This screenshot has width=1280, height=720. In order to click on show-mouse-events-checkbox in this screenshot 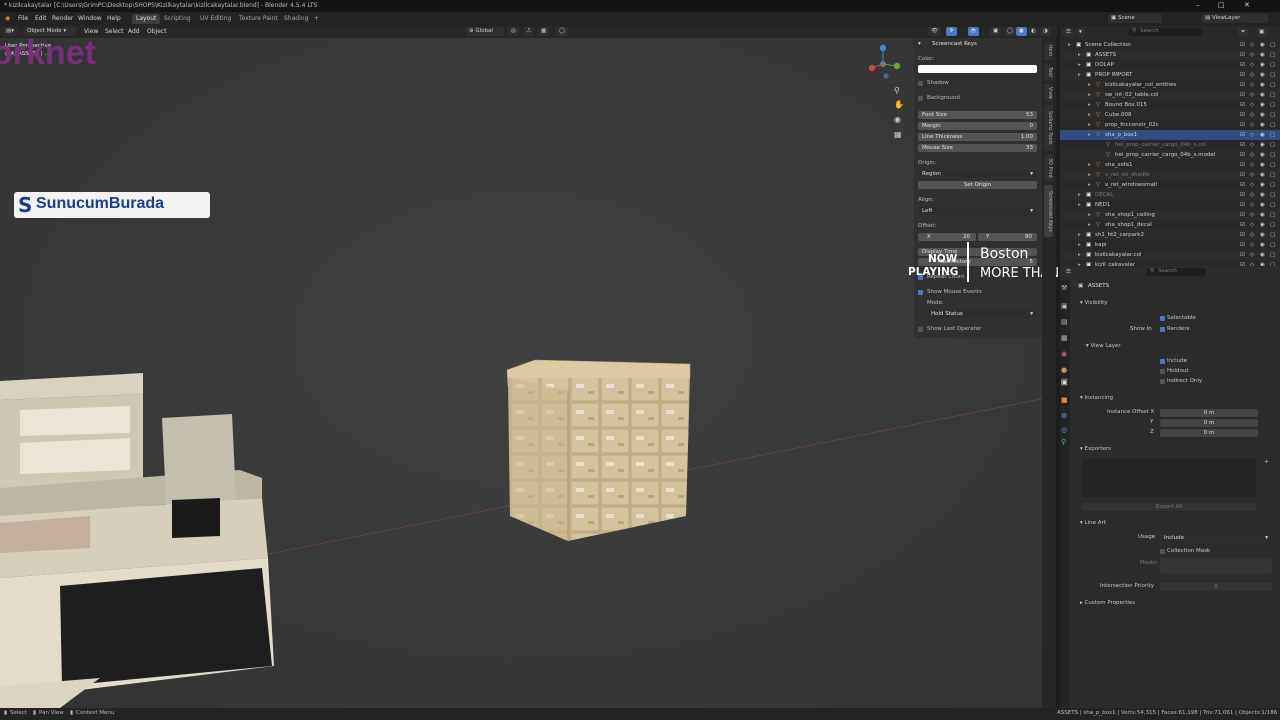, I will do `click(920, 292)`.